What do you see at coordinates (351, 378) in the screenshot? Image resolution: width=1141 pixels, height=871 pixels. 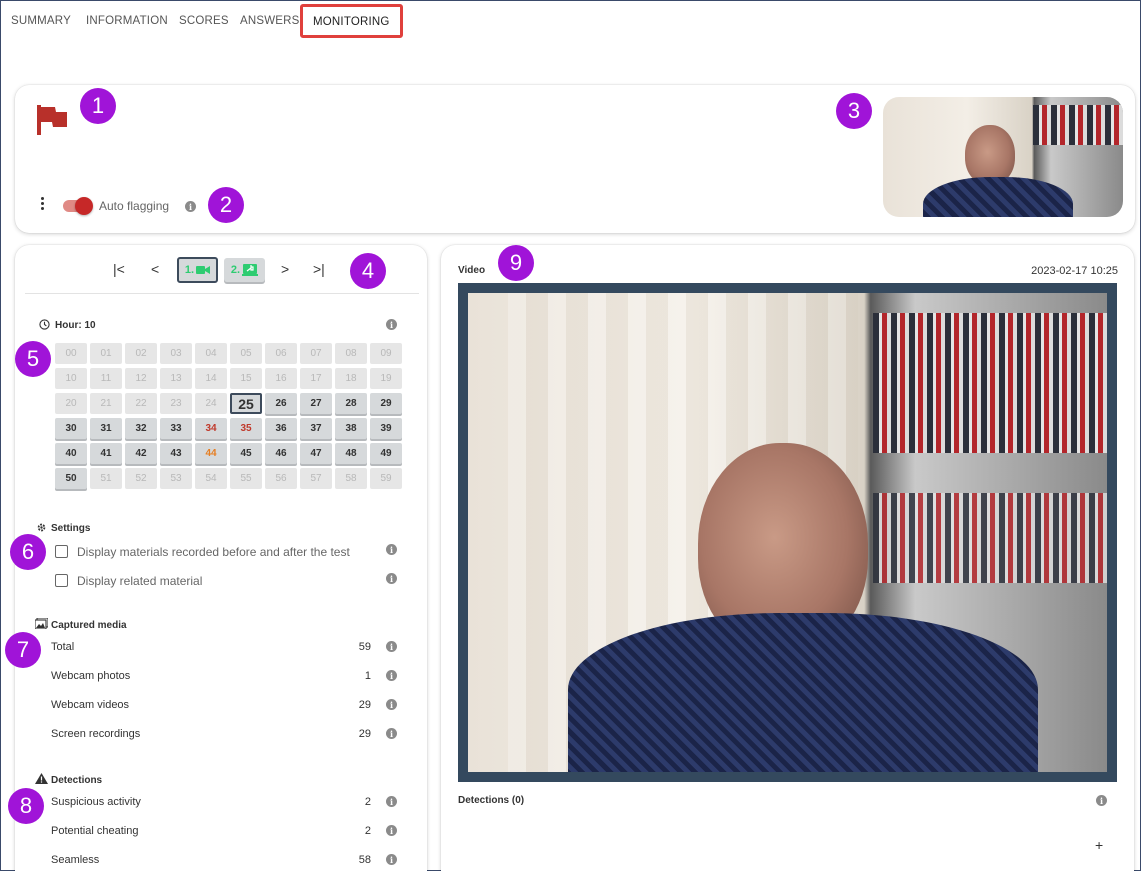 I see `minute-cell: 18` at bounding box center [351, 378].